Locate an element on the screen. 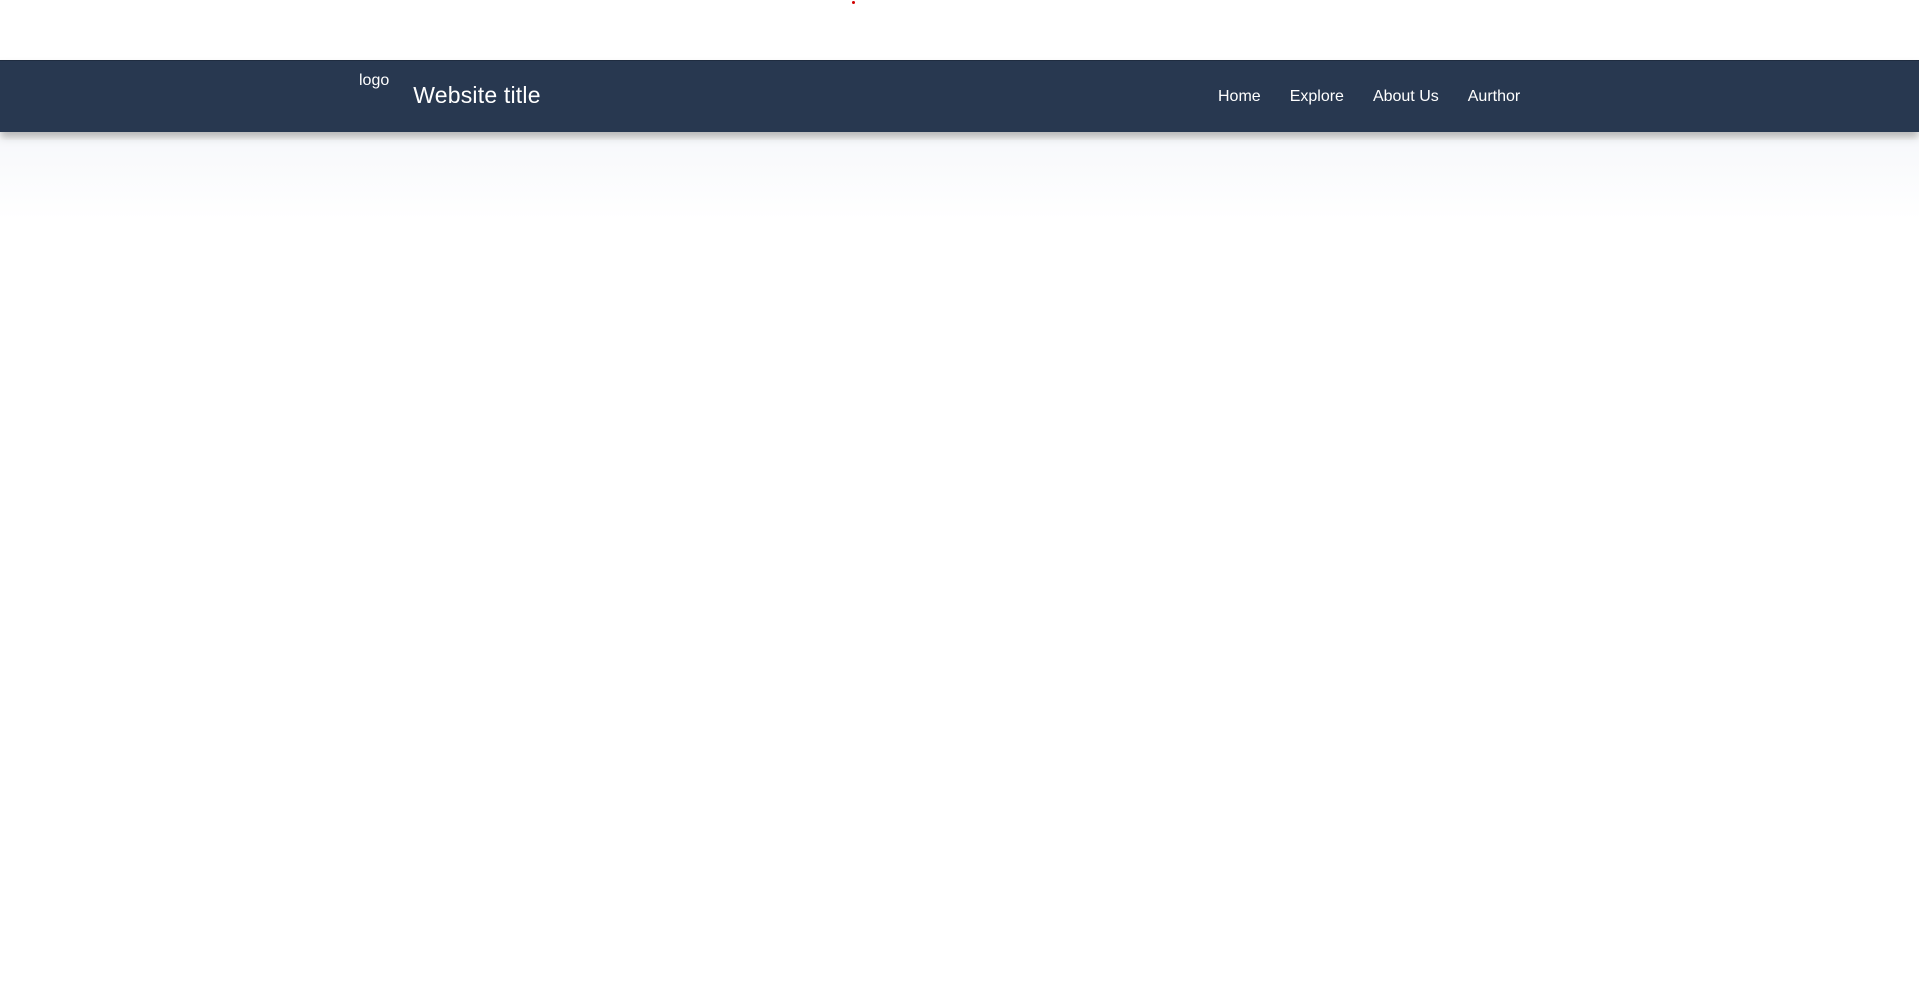  logo-alt-text: logo is located at coordinates (374, 80).